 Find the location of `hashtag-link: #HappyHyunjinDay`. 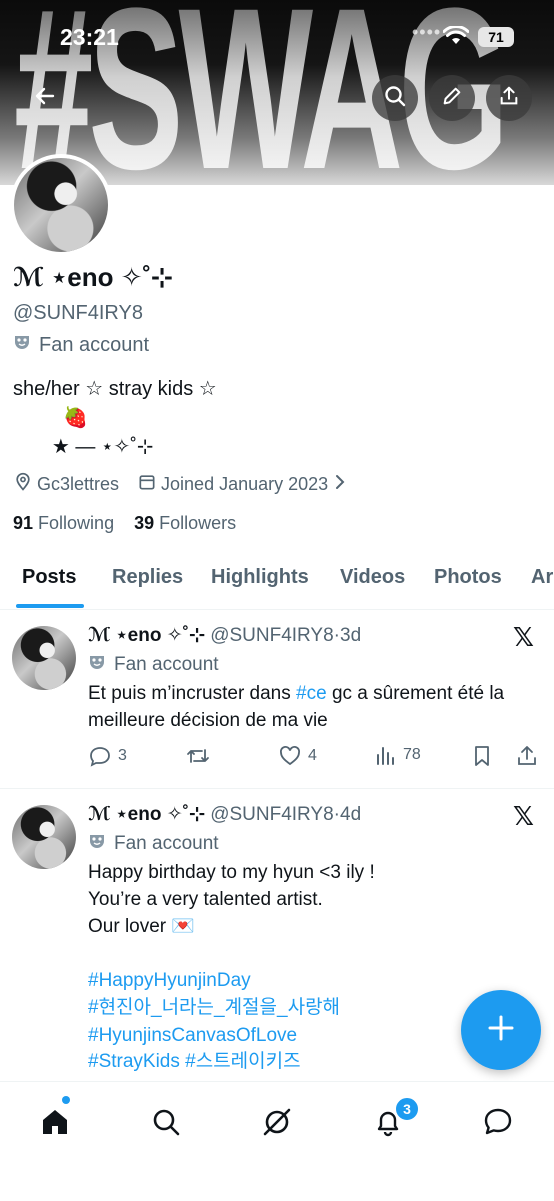

hashtag-link: #HappyHyunjinDay is located at coordinates (313, 980).